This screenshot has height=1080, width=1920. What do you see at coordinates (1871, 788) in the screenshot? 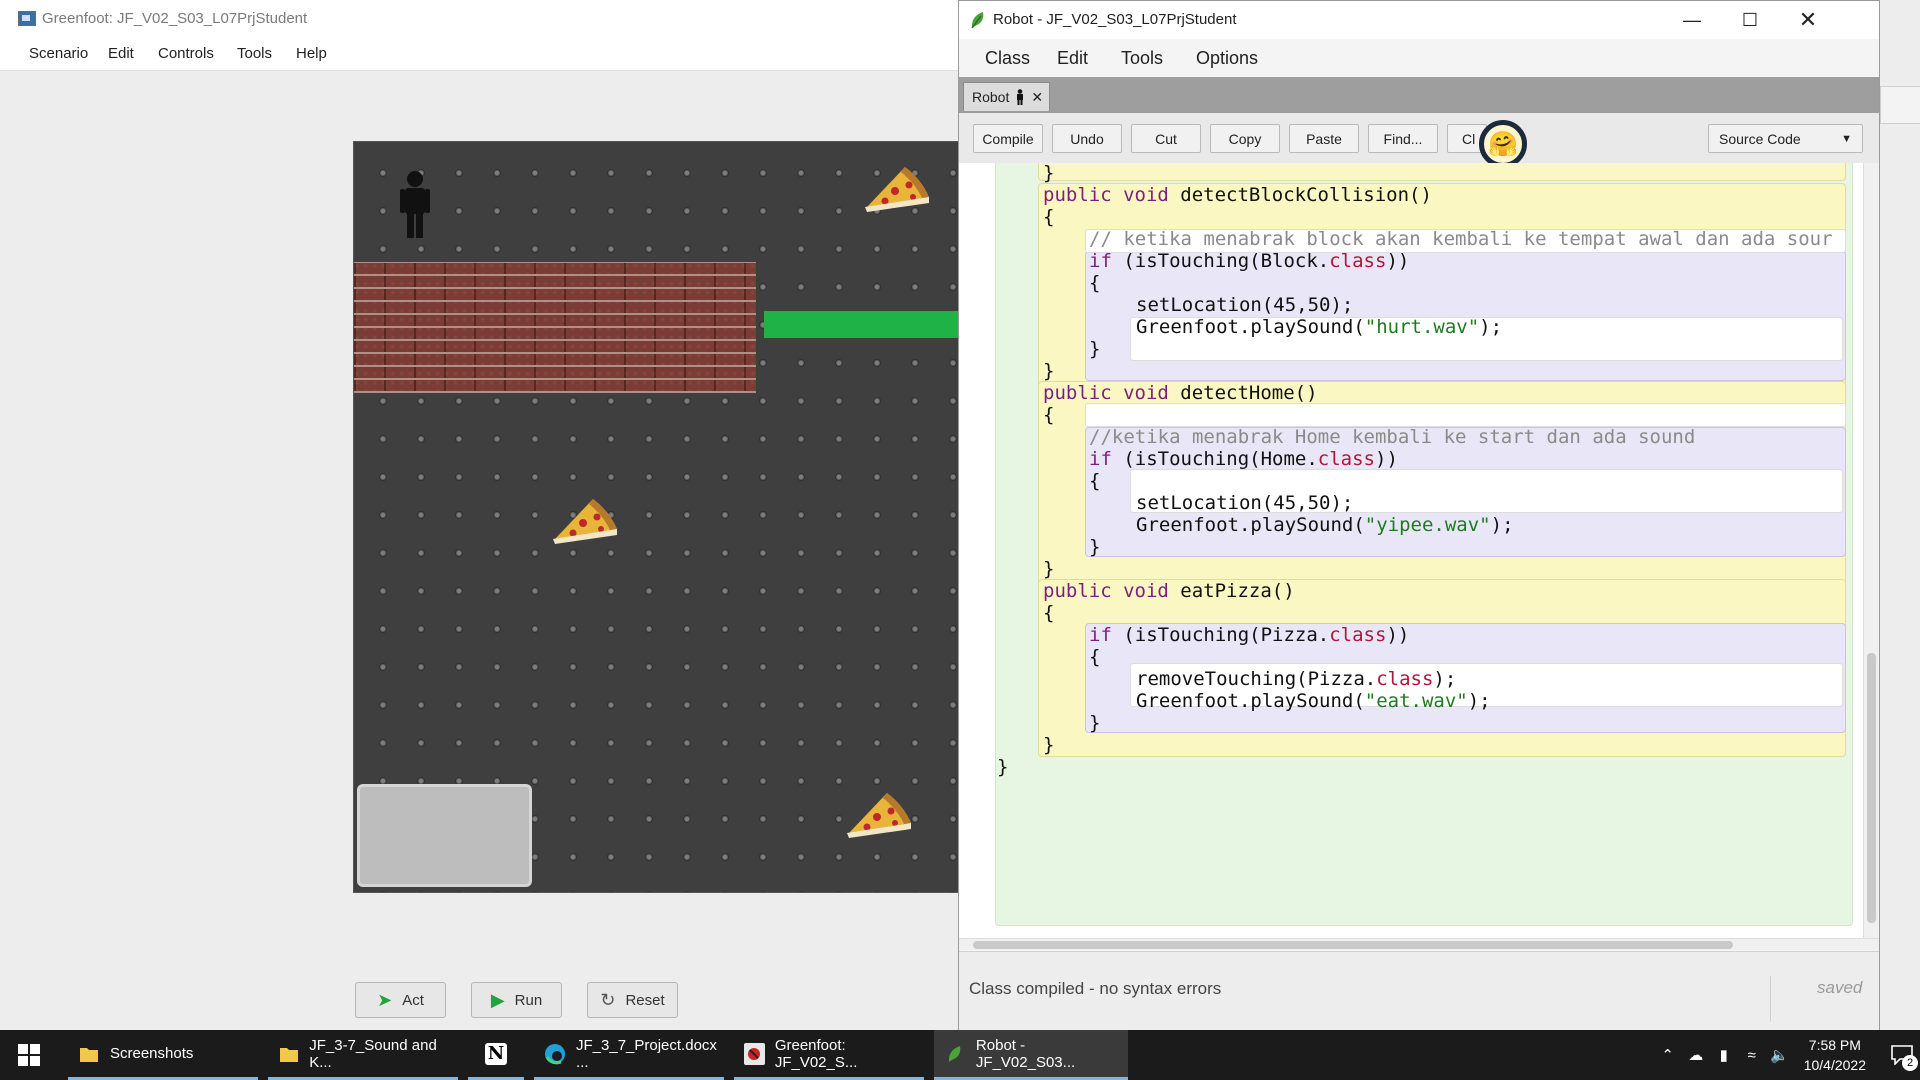
I see `vertical-scroll-thumb` at bounding box center [1871, 788].